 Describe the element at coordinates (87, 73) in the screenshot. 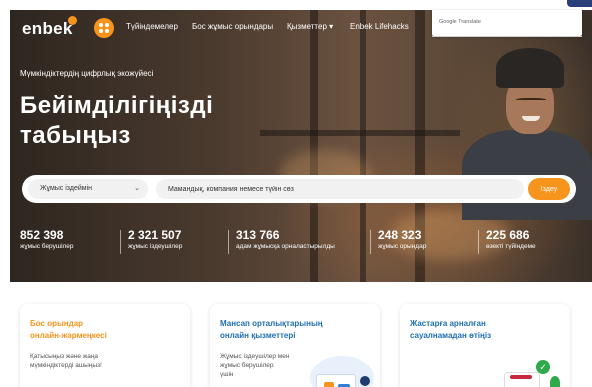

I see `hero-tagline: Мүмкіндіктердің цифрлық экожүйесі` at that location.